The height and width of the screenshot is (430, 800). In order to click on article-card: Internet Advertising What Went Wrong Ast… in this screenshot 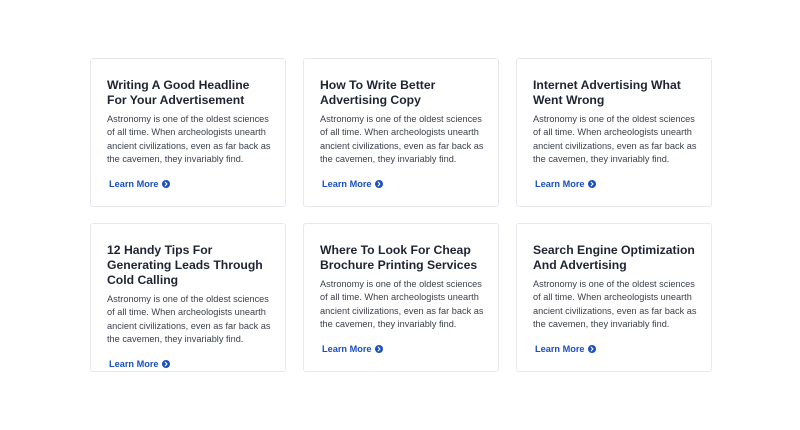, I will do `click(614, 132)`.